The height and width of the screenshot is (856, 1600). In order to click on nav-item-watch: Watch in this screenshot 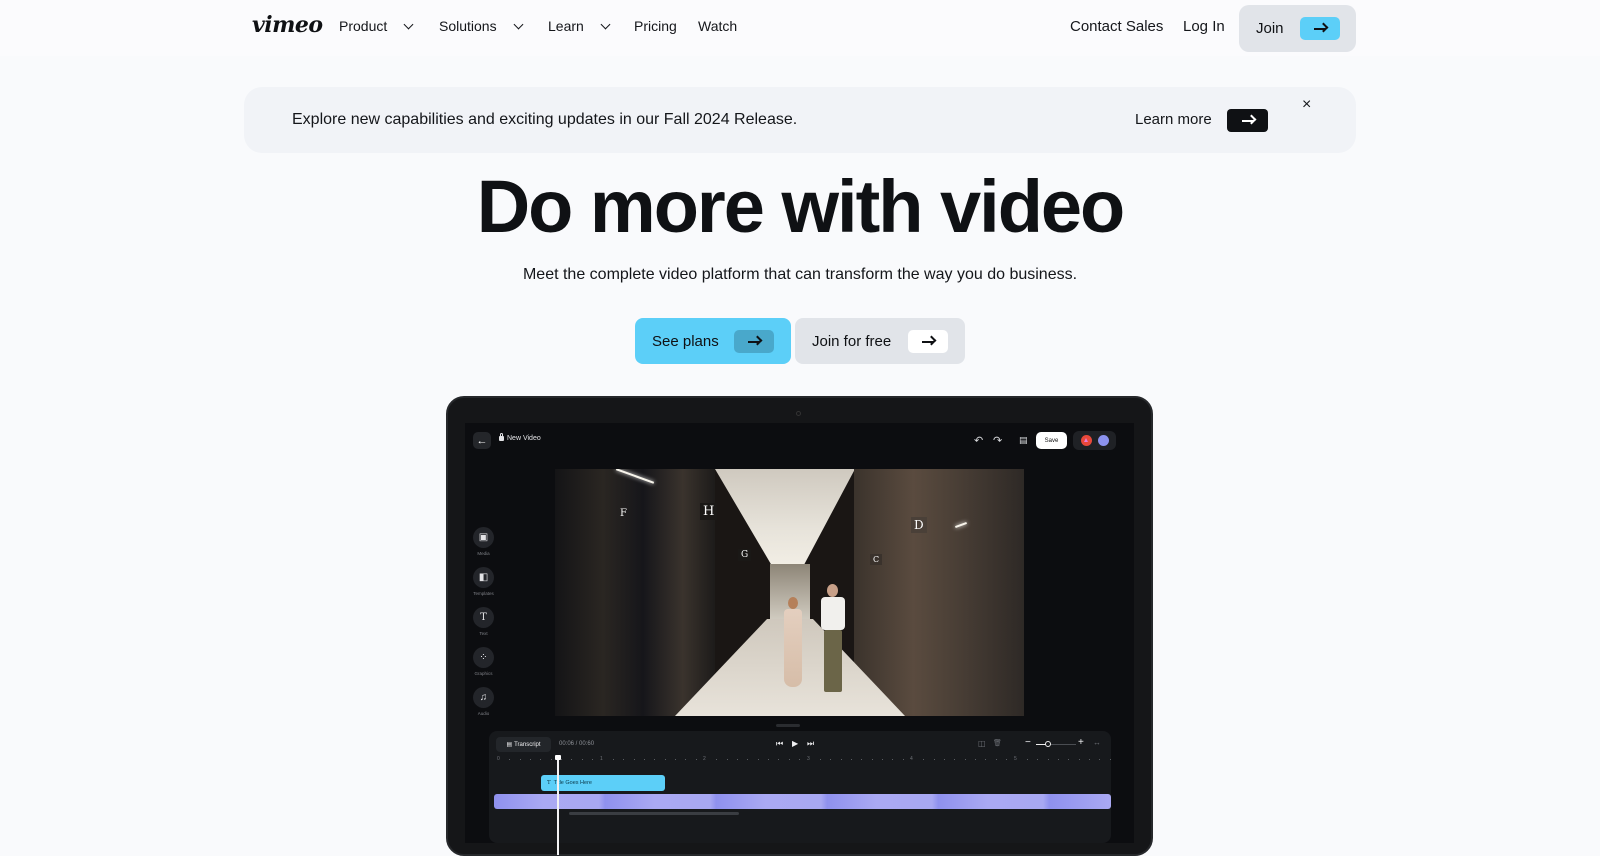, I will do `click(717, 26)`.